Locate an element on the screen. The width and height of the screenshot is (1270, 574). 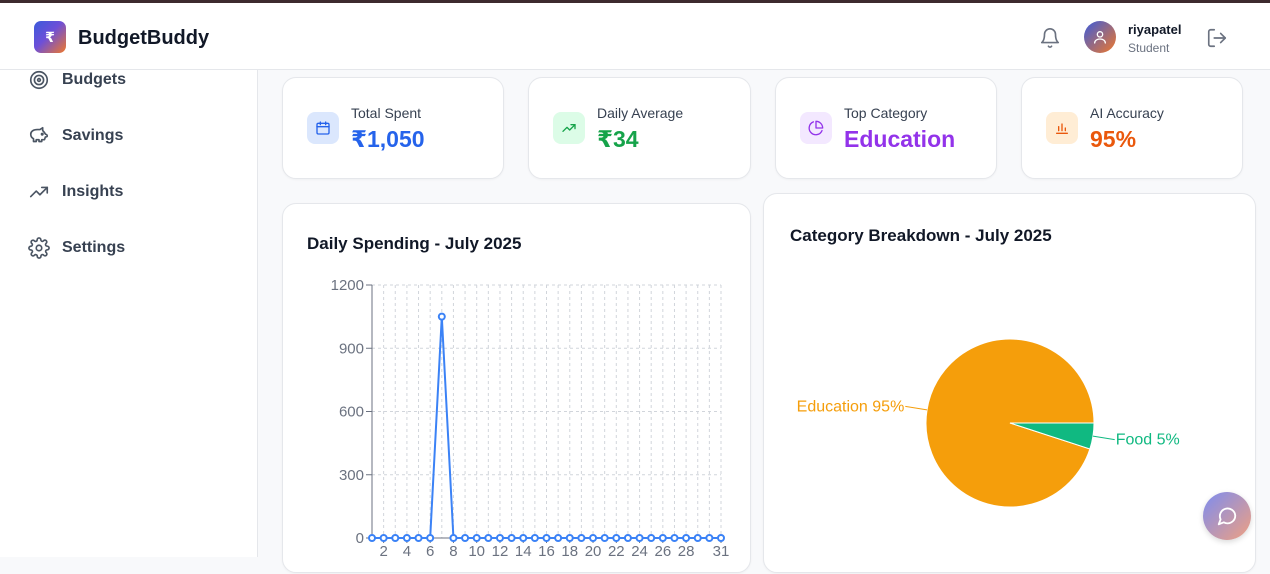
stat-card-total-spent: Total Spent ₹1,050 is located at coordinates (393, 128).